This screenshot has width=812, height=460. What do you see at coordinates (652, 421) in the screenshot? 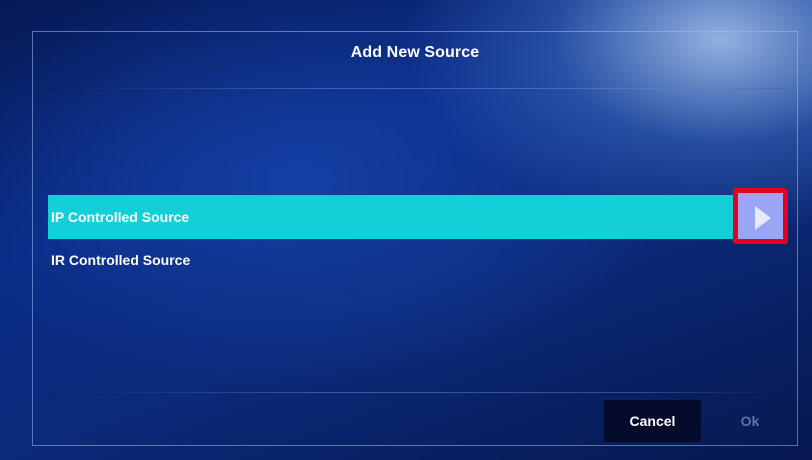
I see `cancel-button: Cancel` at bounding box center [652, 421].